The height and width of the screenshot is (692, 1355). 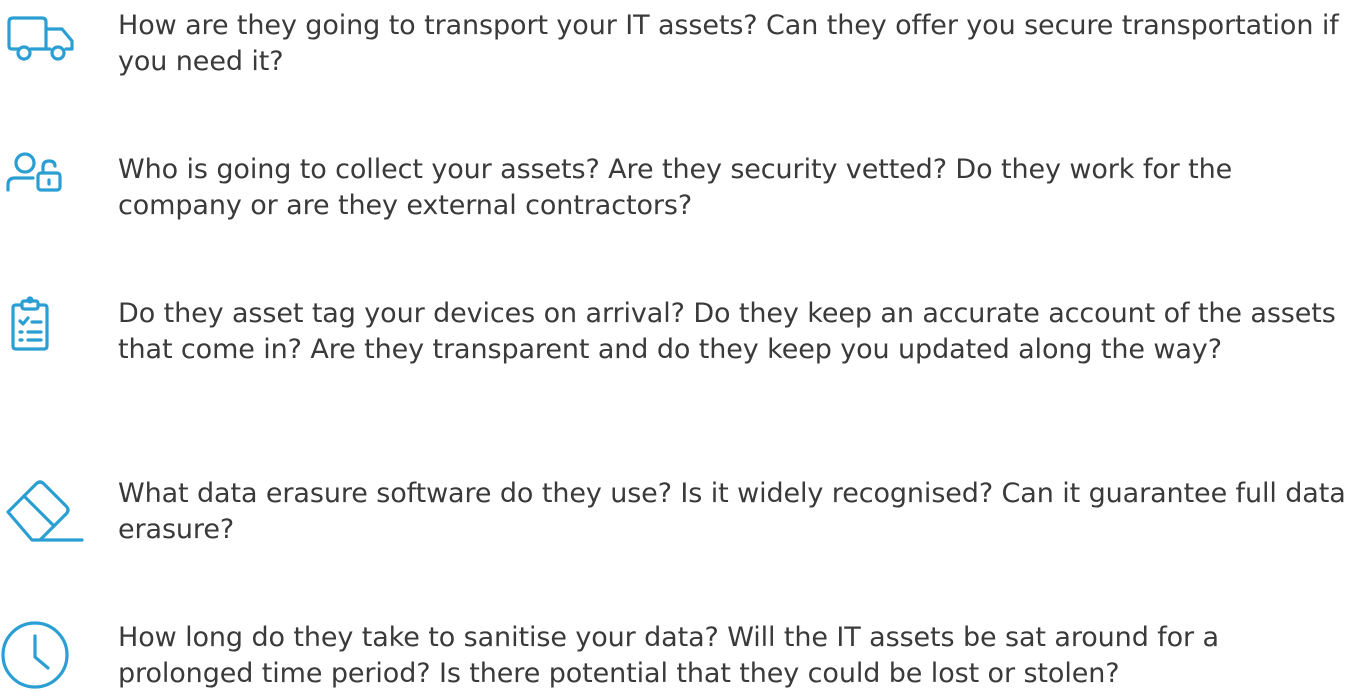 What do you see at coordinates (54, 511) in the screenshot?
I see `eraser-icon` at bounding box center [54, 511].